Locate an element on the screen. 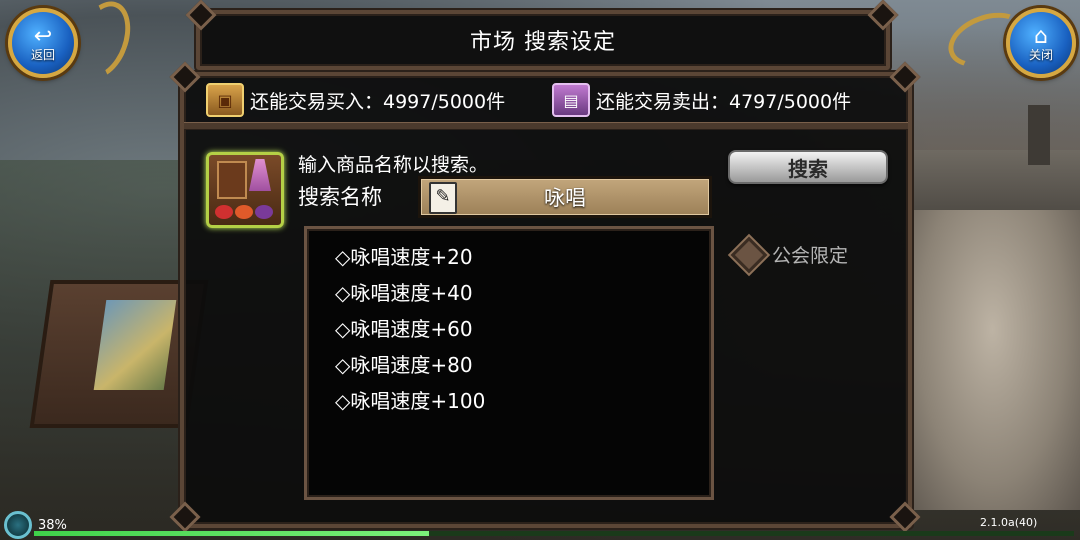 Image resolution: width=1080 pixels, height=540 pixels. search-input: ✎ 咏唱 is located at coordinates (565, 197).